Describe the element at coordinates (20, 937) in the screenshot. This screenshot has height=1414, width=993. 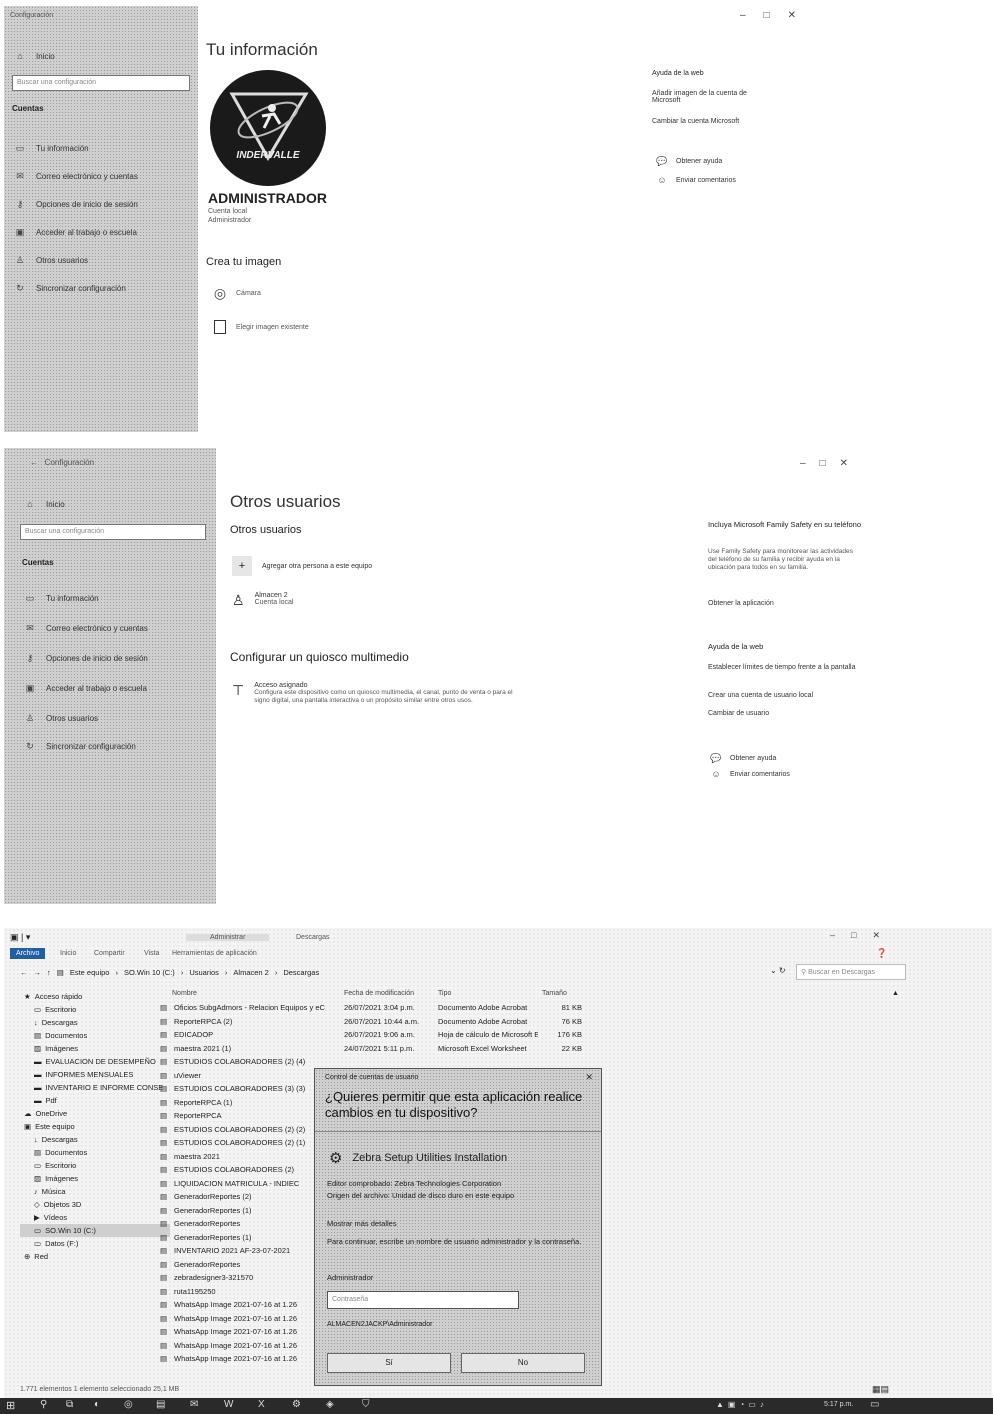
I see `quick-access-toolbar: ▣ | ▾` at that location.